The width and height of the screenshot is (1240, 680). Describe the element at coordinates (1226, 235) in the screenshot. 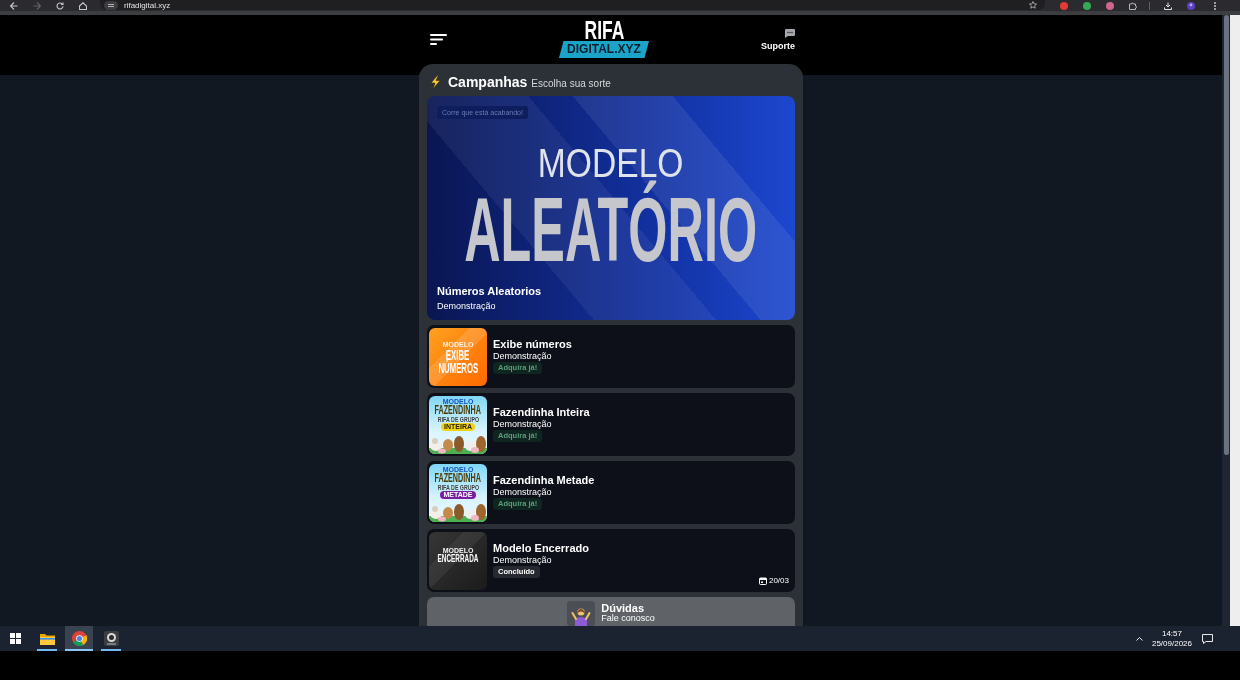

I see `scrollbar-thumb` at that location.